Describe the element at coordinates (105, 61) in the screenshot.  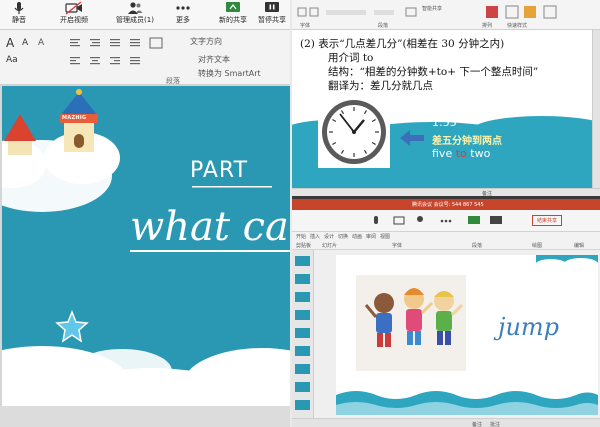
I see `alignment-icon` at that location.